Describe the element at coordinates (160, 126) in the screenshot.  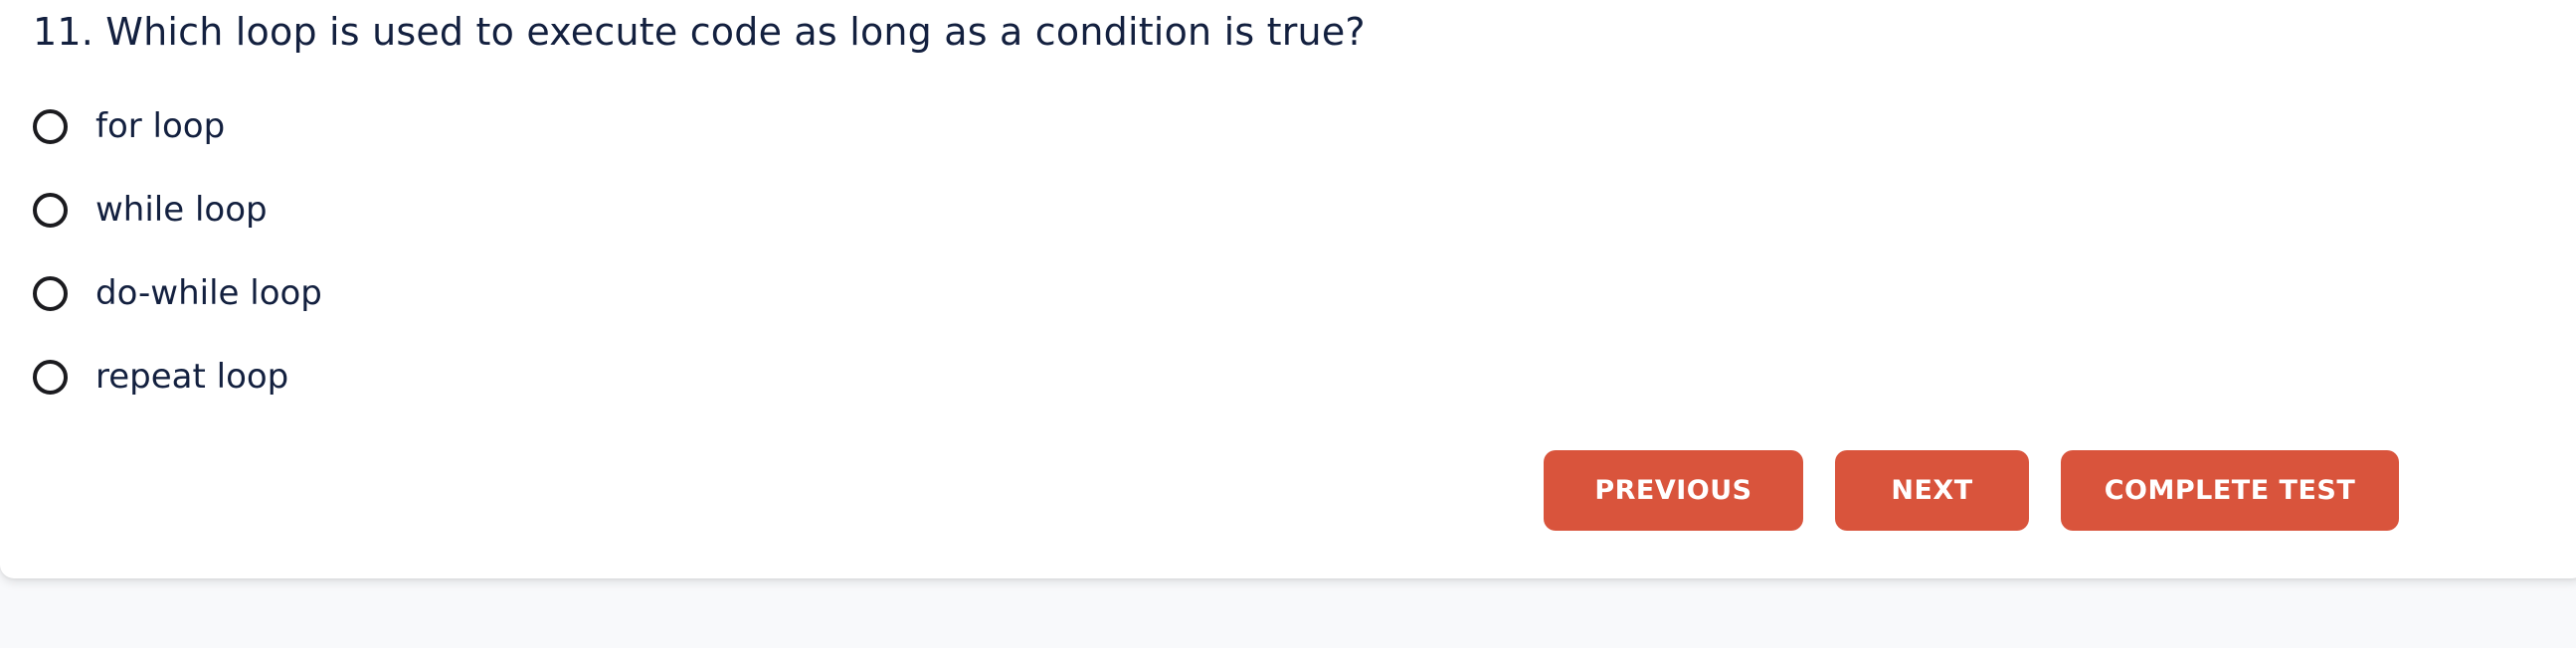
I see `option-label: for loop` at that location.